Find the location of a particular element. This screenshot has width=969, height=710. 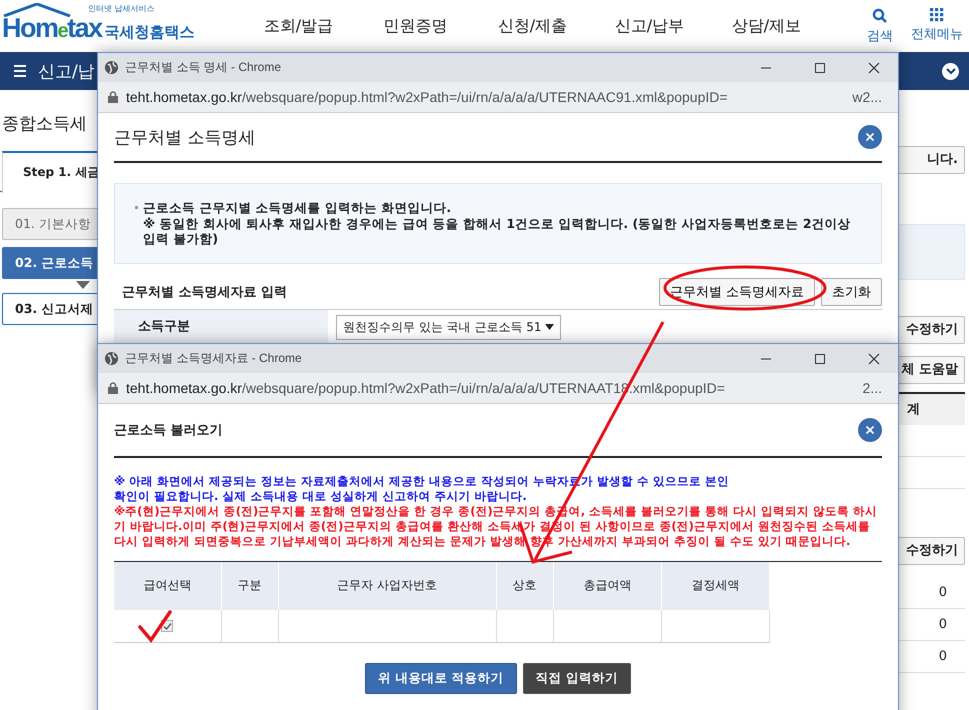

table-header-cell: 근무자 사업자번호 is located at coordinates (387, 586).